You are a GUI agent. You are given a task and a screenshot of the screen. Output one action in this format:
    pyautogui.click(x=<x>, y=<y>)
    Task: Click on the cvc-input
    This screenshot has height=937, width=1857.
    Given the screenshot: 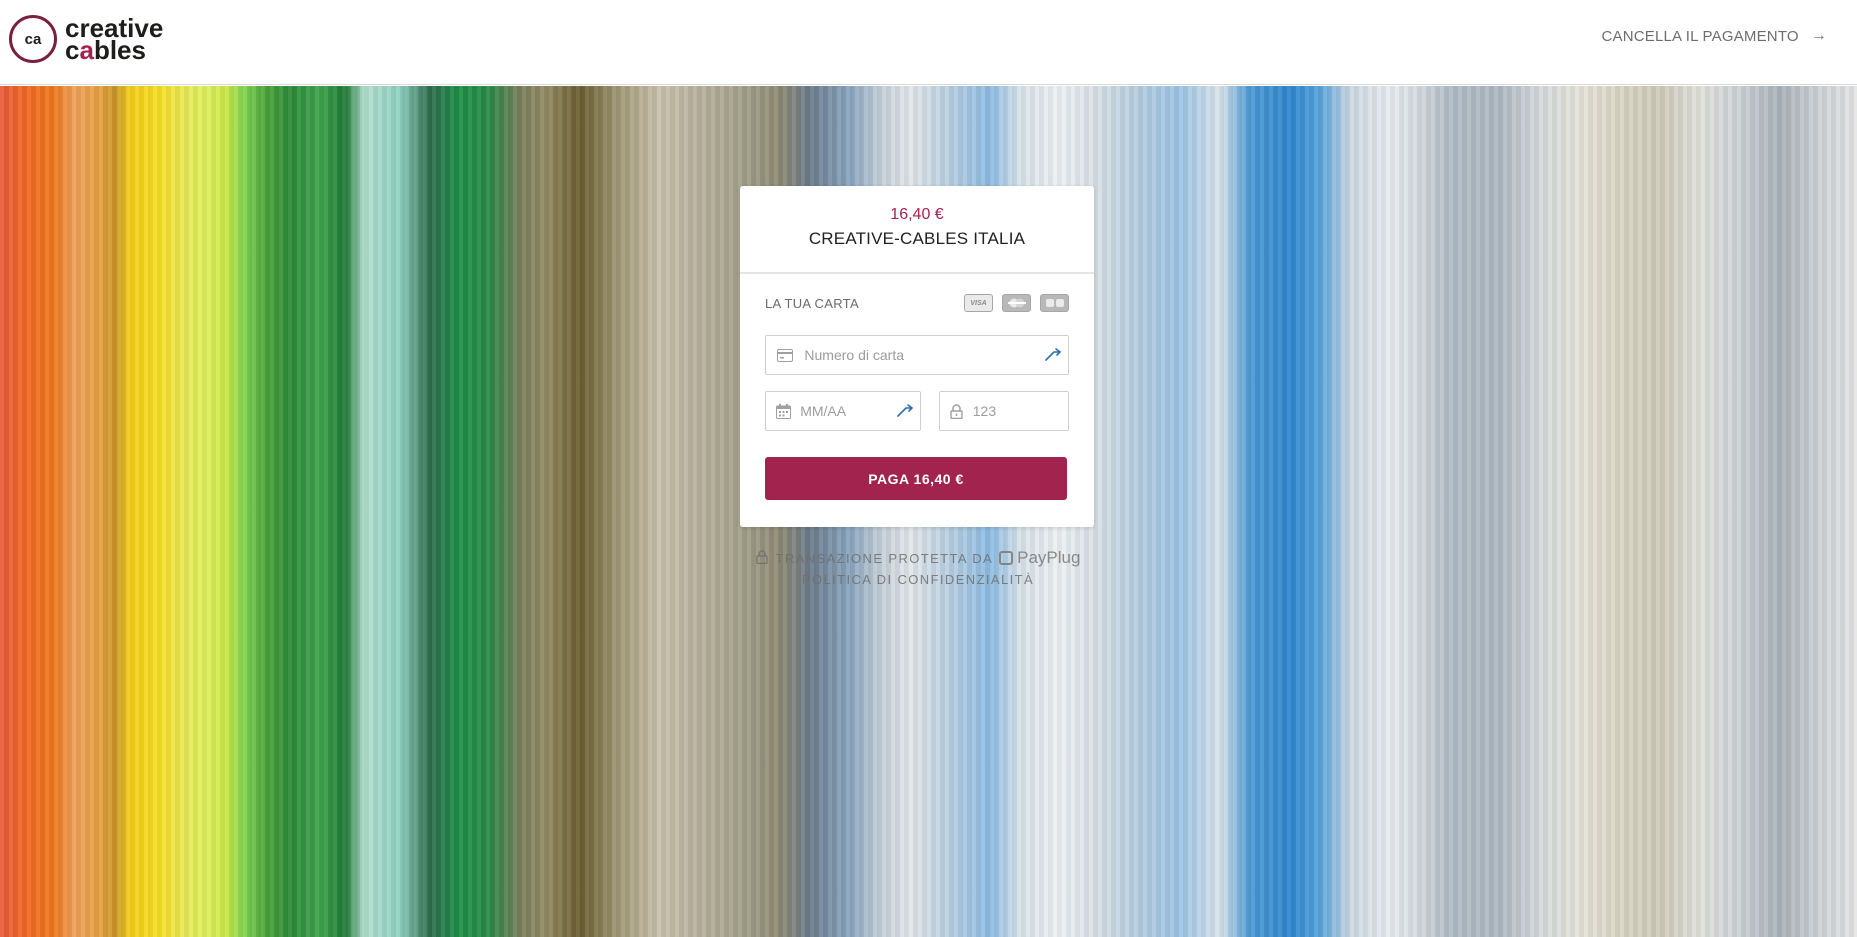 What is the action you would take?
    pyautogui.click(x=1020, y=411)
    